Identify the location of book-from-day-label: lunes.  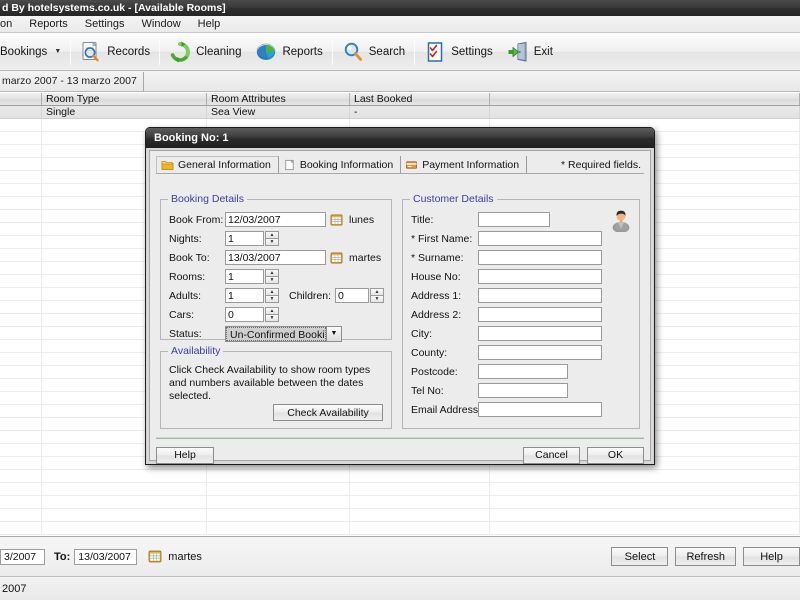
(362, 219).